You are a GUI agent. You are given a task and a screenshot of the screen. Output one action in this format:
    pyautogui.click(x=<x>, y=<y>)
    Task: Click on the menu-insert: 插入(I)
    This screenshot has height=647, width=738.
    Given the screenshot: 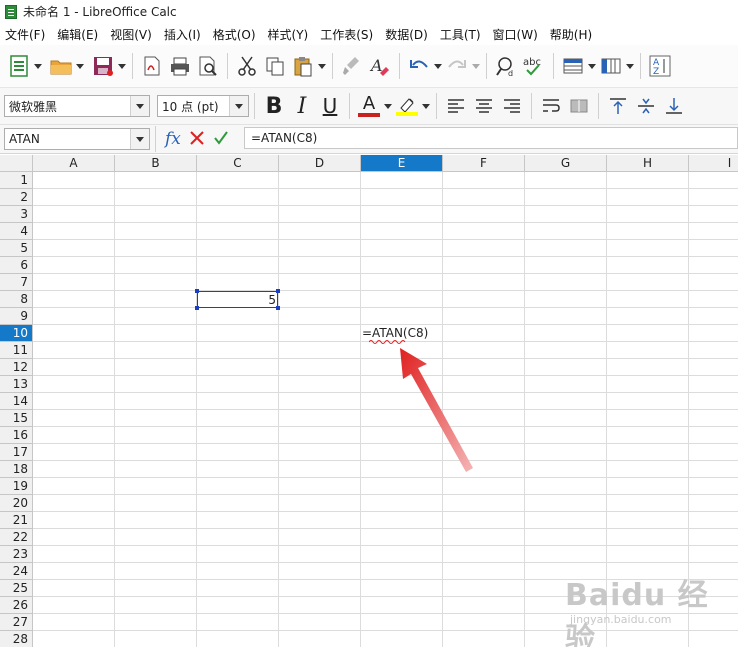 What is the action you would take?
    pyautogui.click(x=182, y=34)
    